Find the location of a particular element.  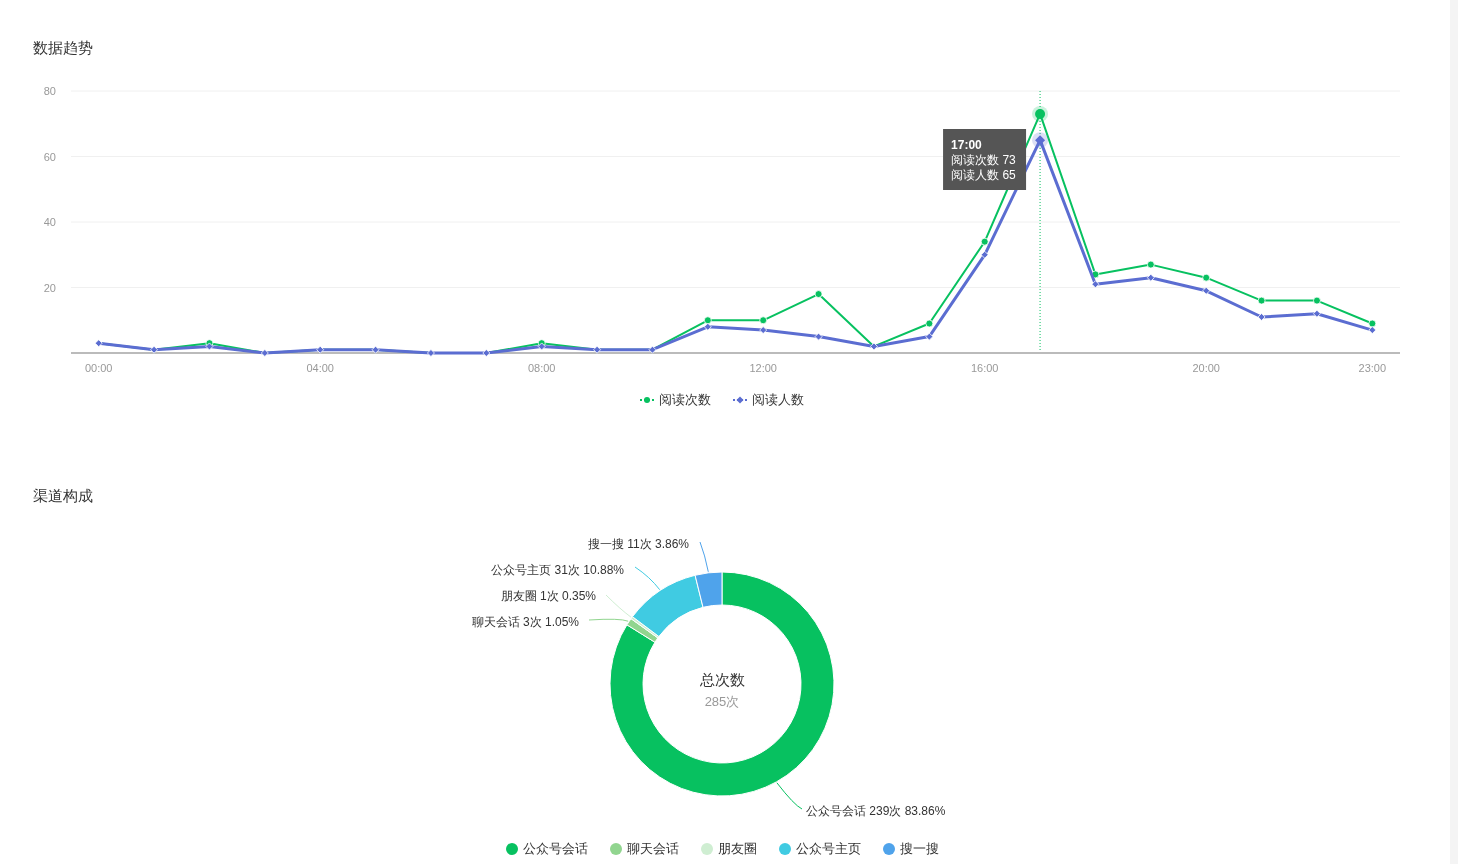

slice-label: 搜一搜 11次 3.86% is located at coordinates (638, 544).